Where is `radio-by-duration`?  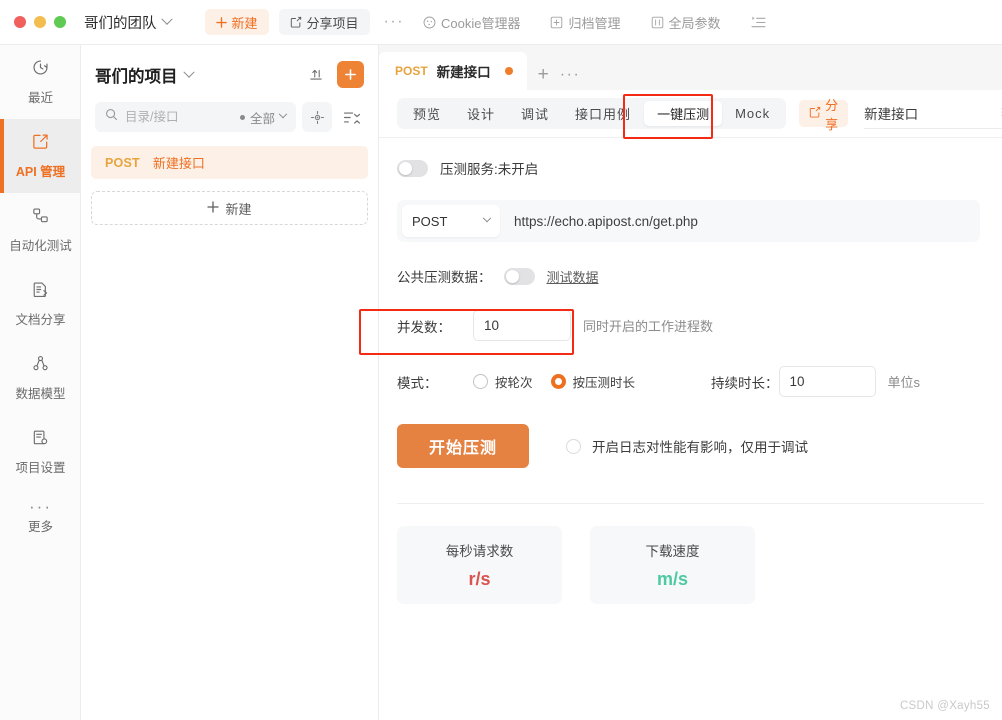
radio-by-duration is located at coordinates (558, 381).